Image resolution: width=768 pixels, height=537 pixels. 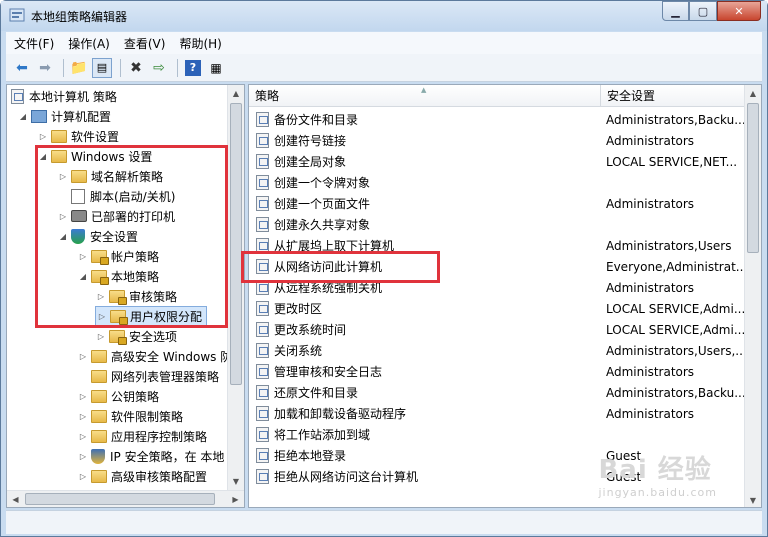 What do you see at coordinates (193, 68) in the screenshot?
I see `help-button: ?` at bounding box center [193, 68].